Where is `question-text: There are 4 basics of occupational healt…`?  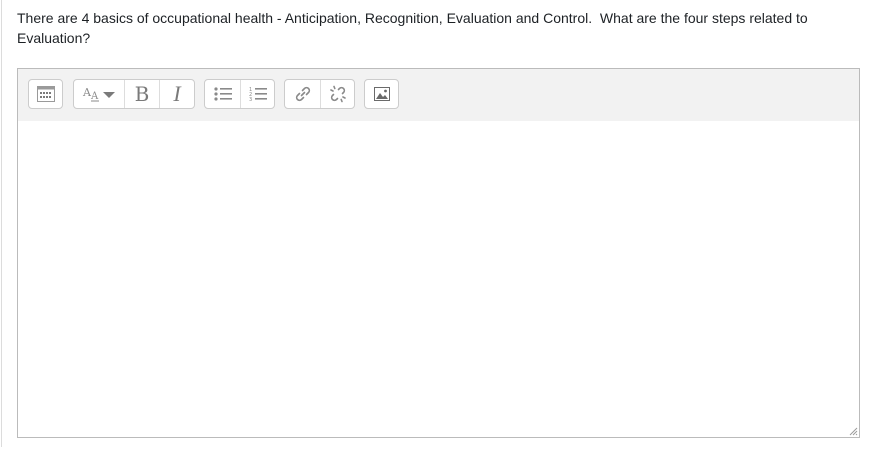
question-text: There are 4 basics of occupational healt… is located at coordinates (414, 28).